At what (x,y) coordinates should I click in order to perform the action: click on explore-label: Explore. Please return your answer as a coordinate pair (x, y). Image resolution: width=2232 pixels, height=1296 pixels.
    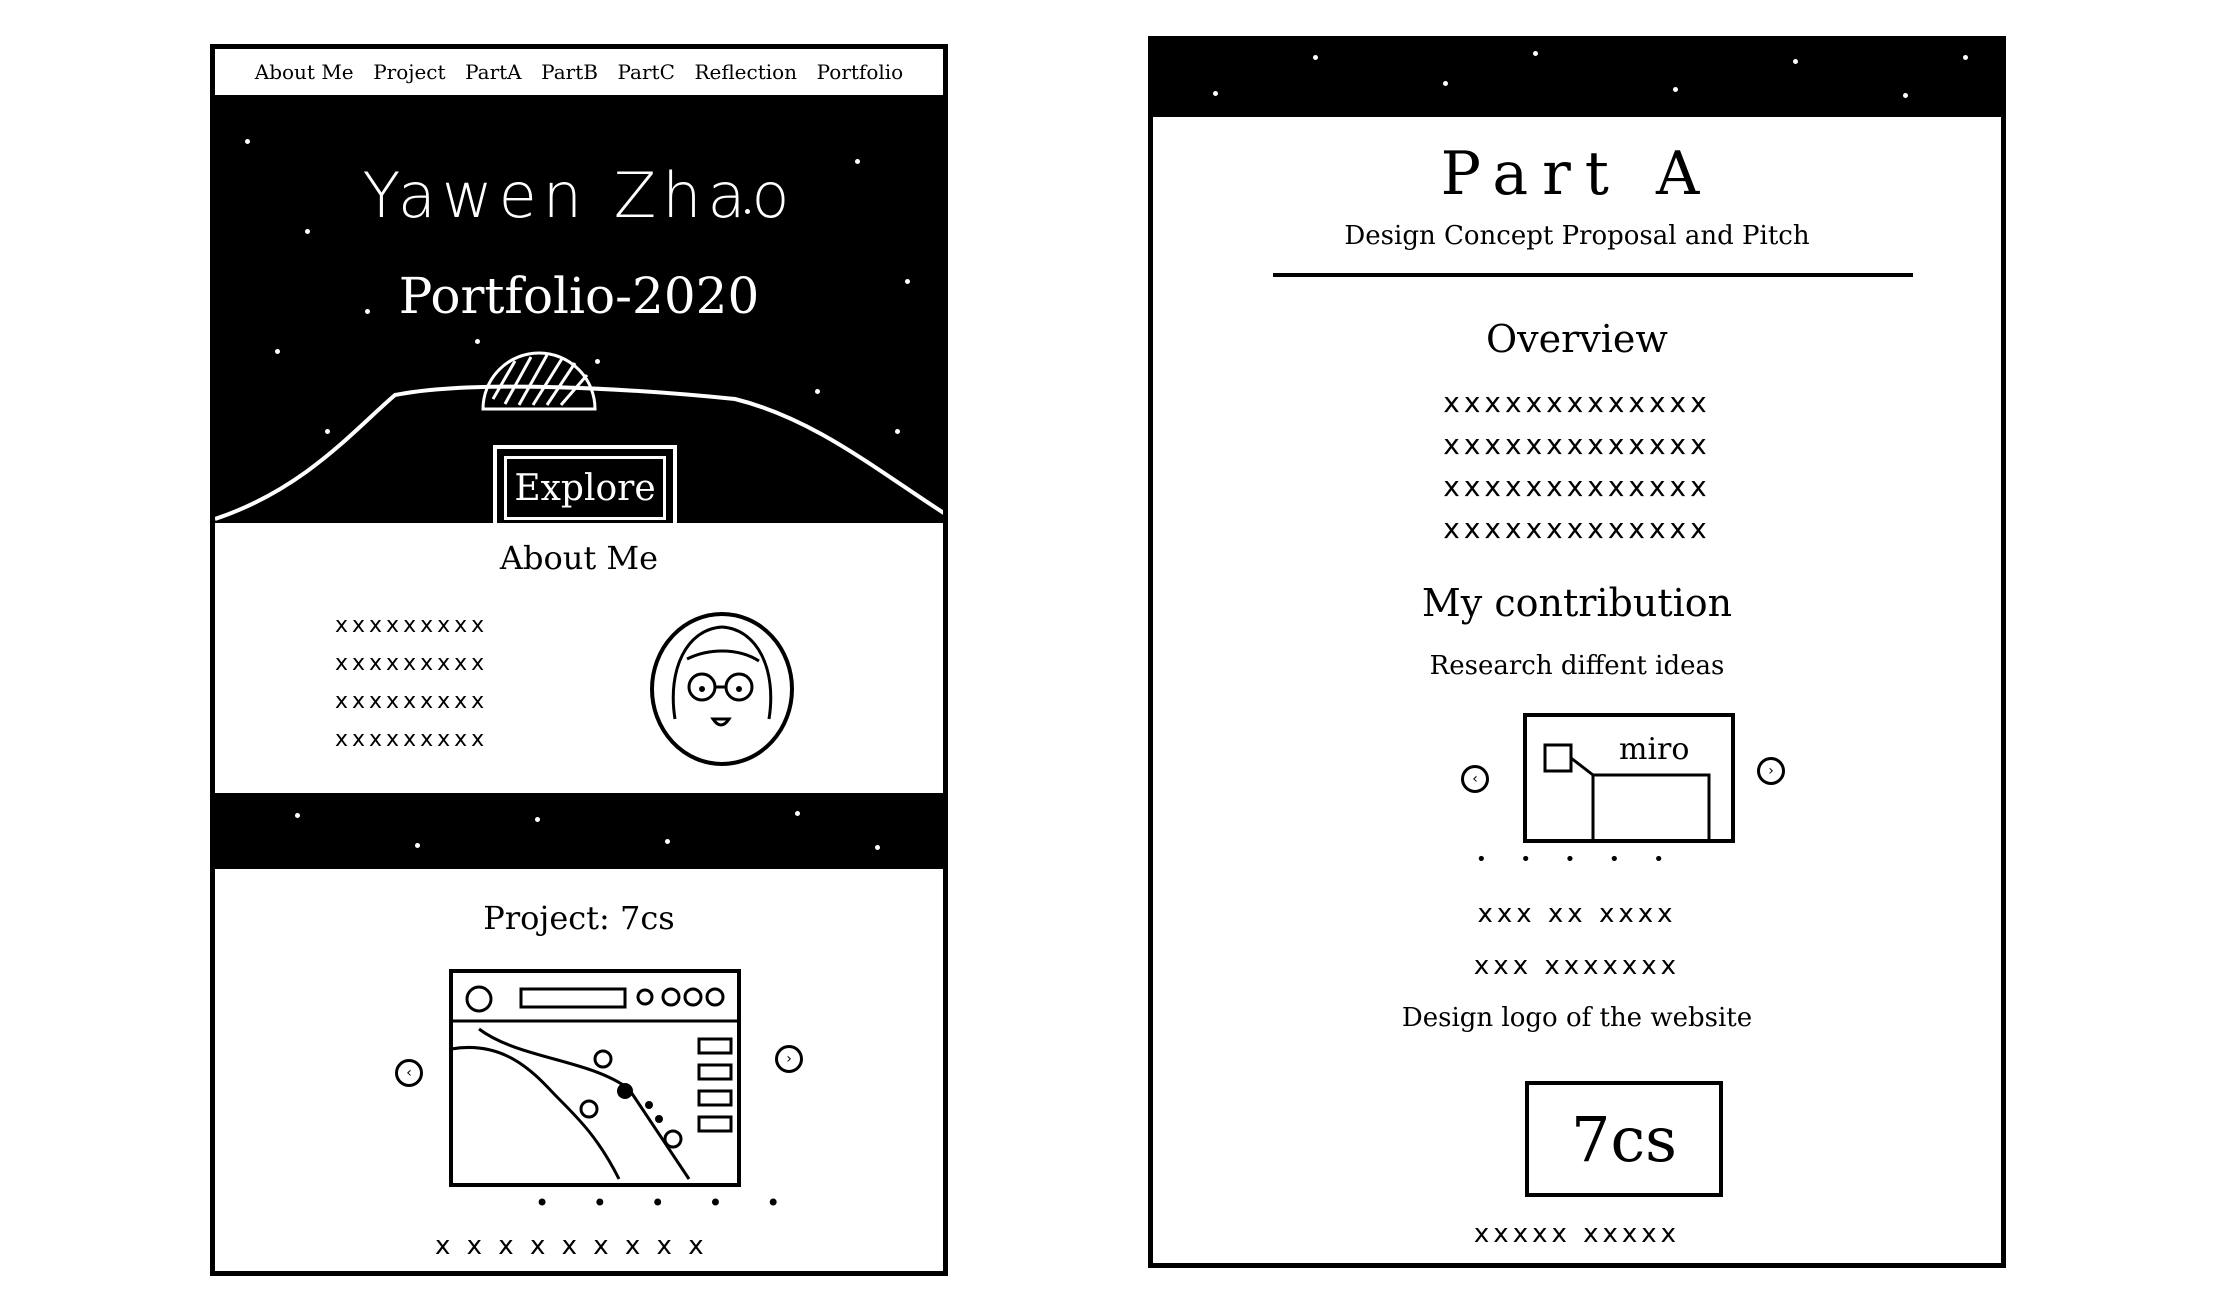
    Looking at the image, I should click on (585, 488).